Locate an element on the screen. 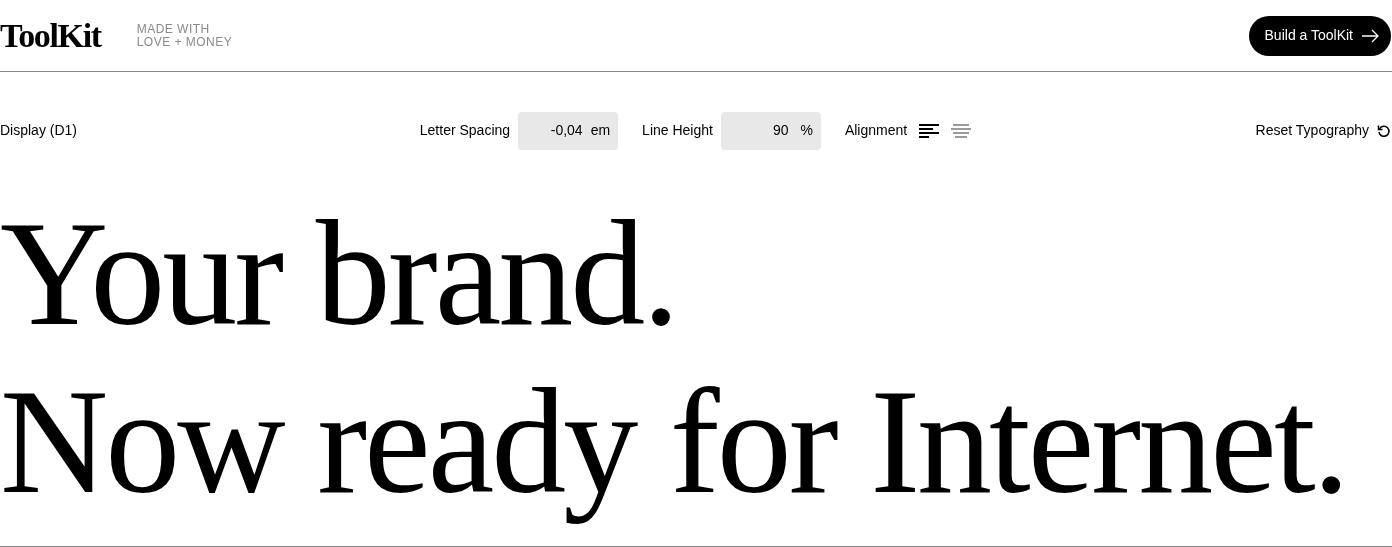 This screenshot has width=1392, height=547. field-label: Alignment is located at coordinates (876, 130).